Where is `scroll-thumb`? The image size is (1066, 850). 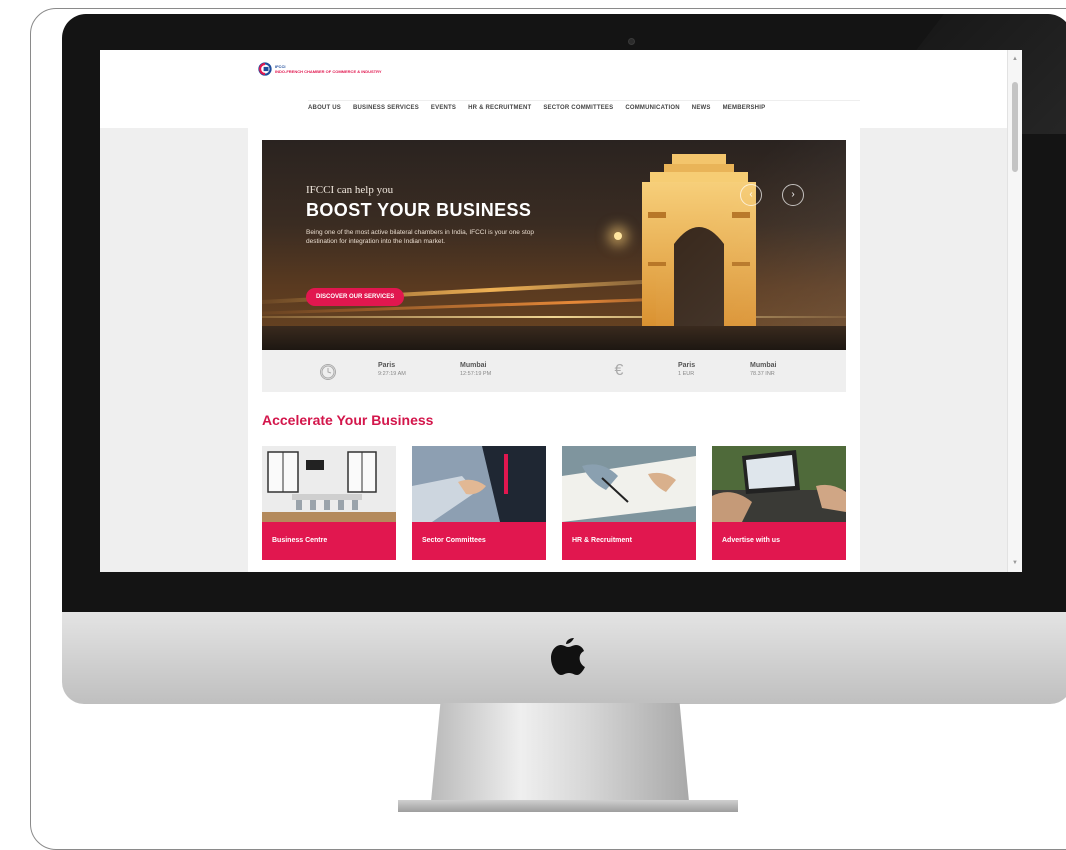
scroll-thumb is located at coordinates (1015, 127).